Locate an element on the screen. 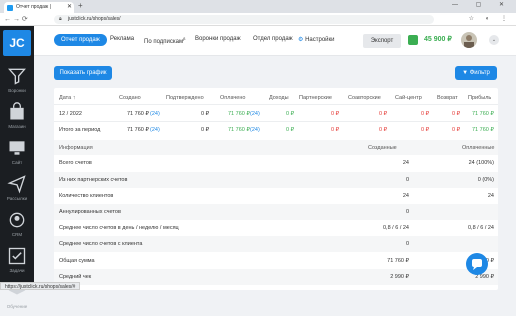 The image size is (516, 316). sidebar-item-shop: Магазин is located at coordinates (17, 116).